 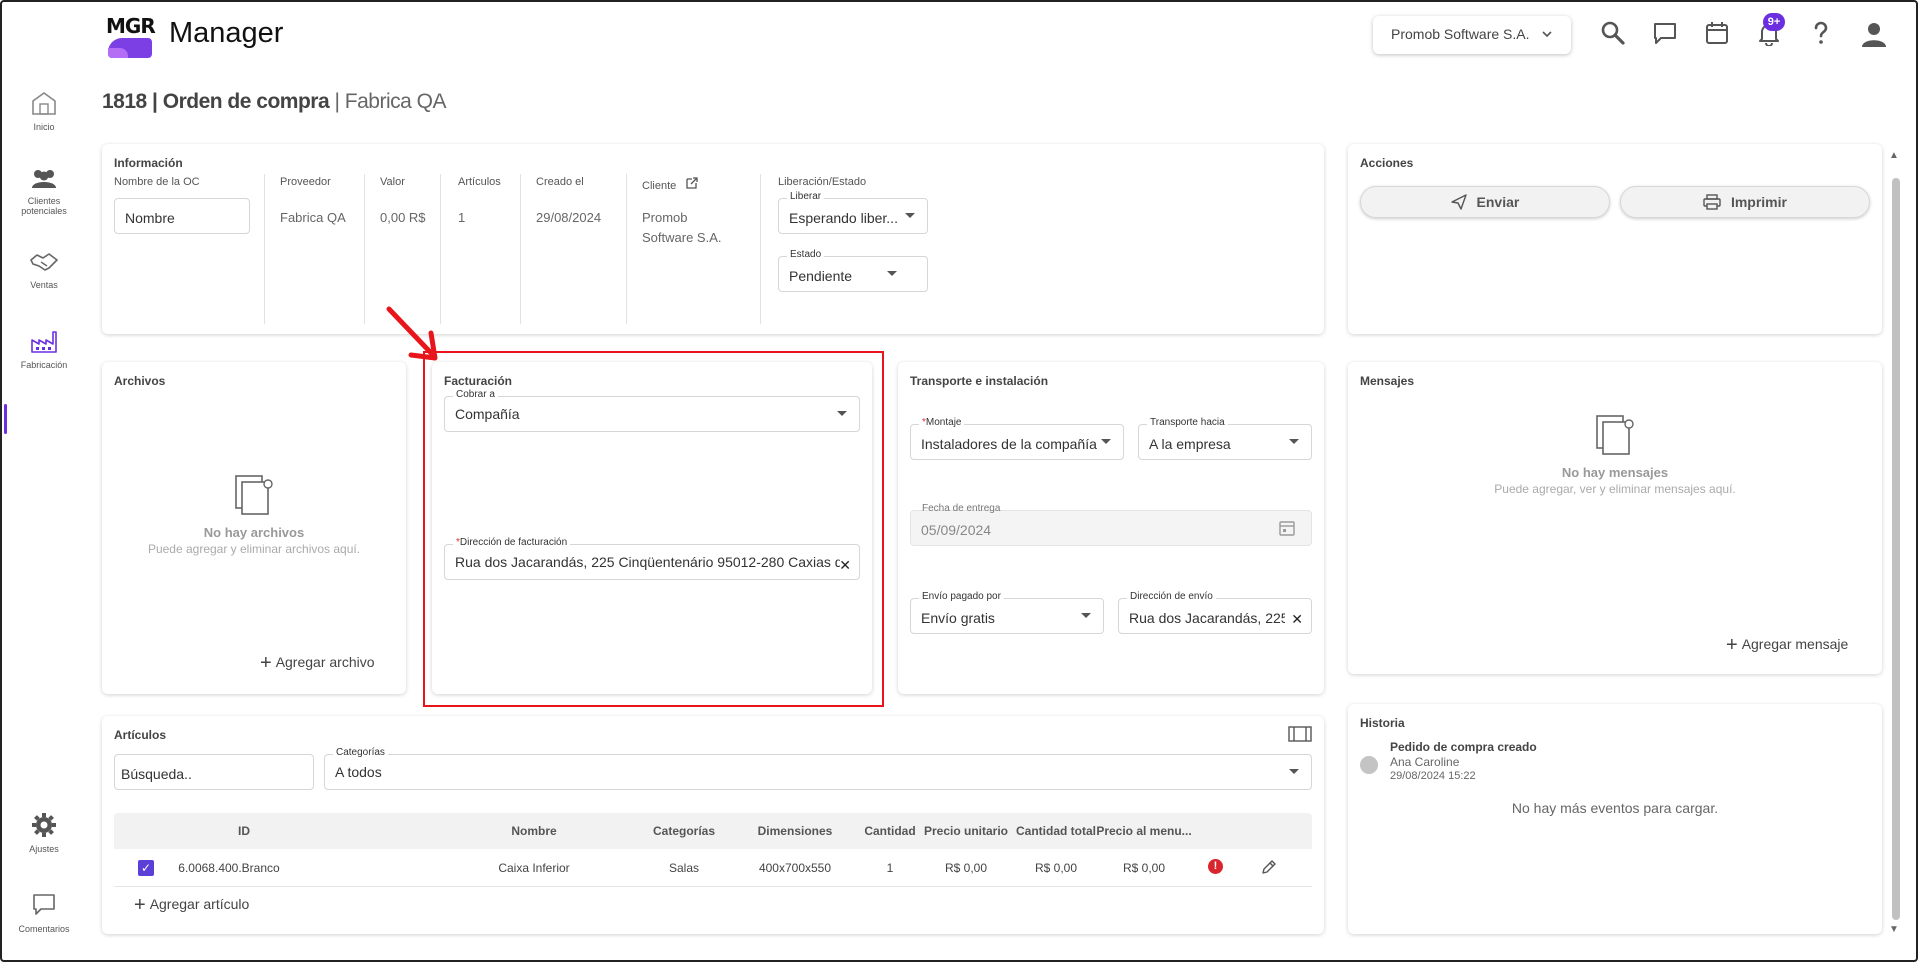 I want to click on company-selector: Promob Software S.A., so click(x=1472, y=35).